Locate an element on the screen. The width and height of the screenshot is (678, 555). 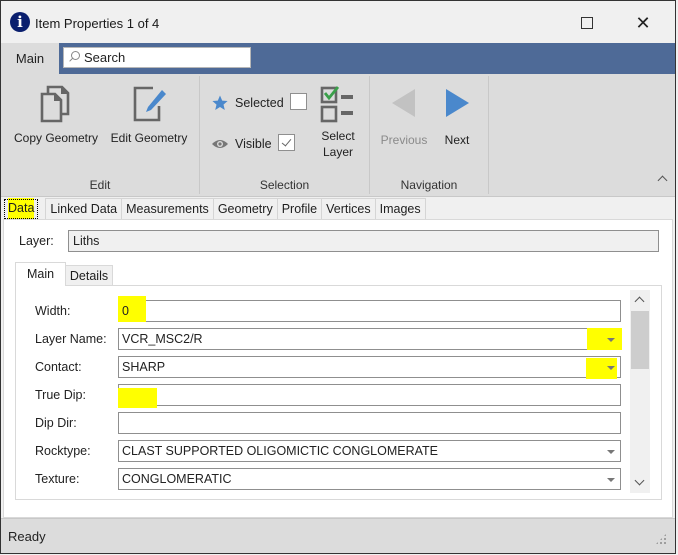
tab-profile: Profile is located at coordinates (300, 209).